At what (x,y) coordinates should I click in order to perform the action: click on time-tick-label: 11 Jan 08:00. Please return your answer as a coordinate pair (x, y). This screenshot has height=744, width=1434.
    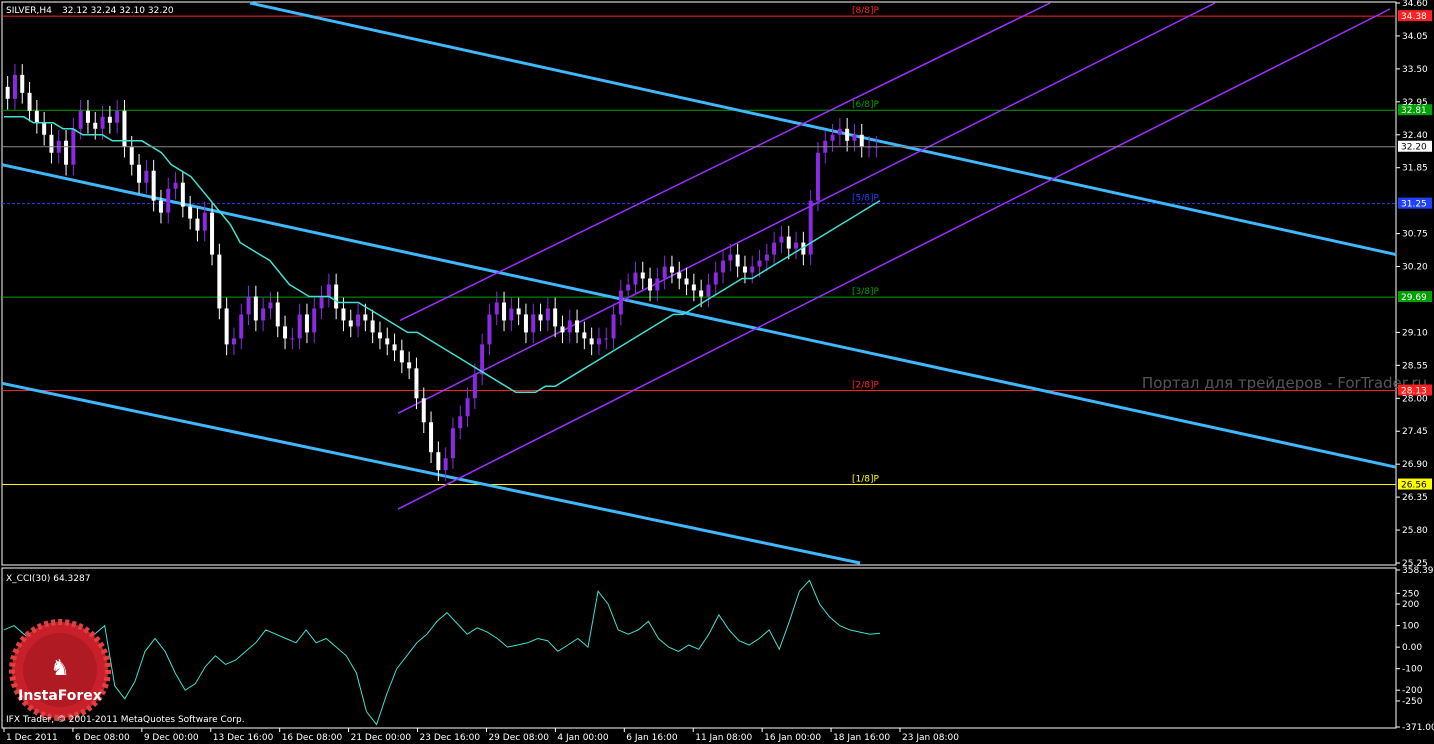
    Looking at the image, I should click on (723, 738).